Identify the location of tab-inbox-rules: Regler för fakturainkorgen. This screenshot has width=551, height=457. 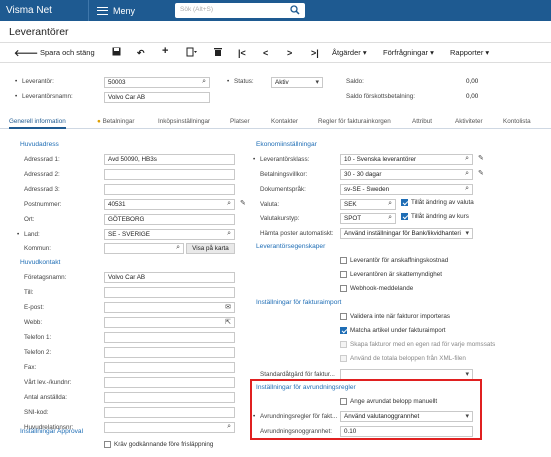
(354, 121).